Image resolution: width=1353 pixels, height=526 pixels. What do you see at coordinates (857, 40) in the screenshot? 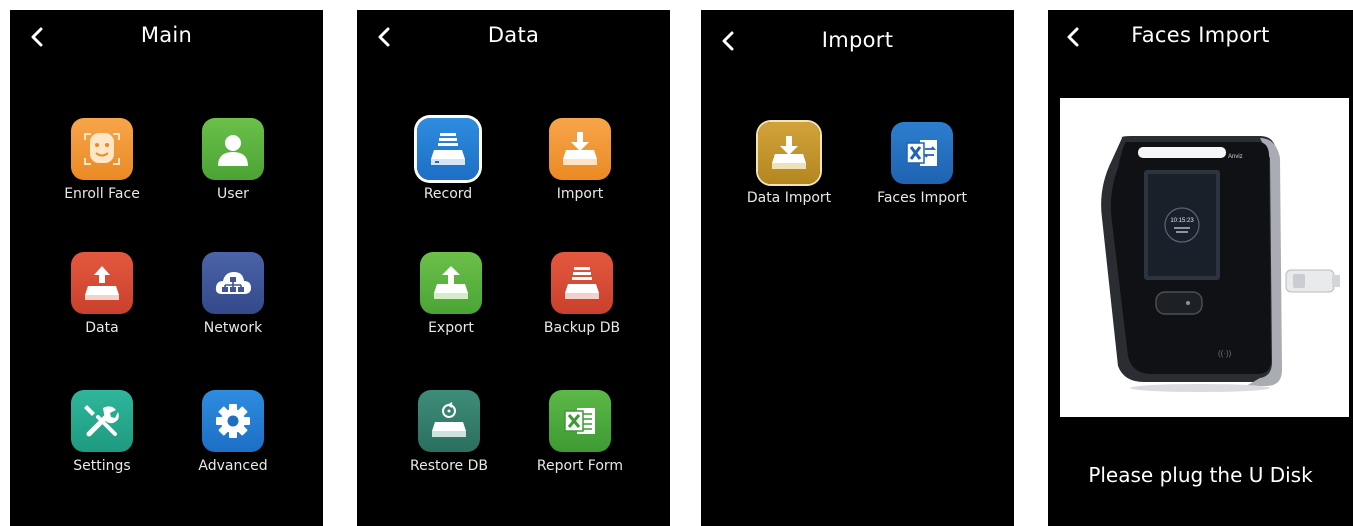
I see `screen-title: Import` at bounding box center [857, 40].